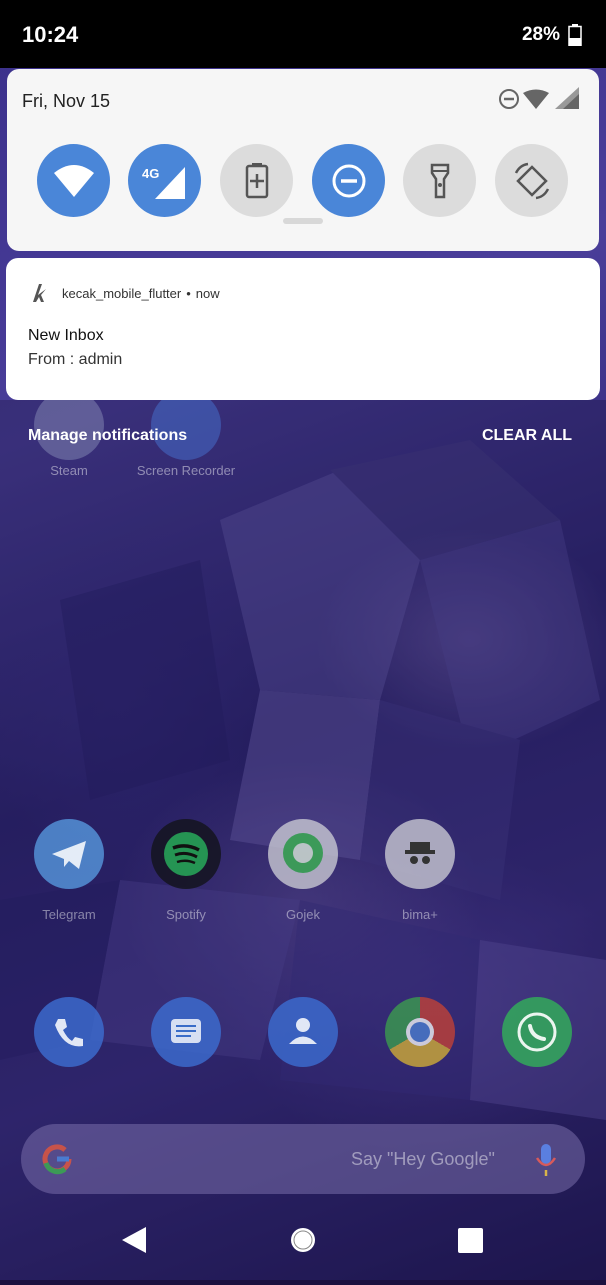  I want to click on auto-rotate-tile, so click(531, 180).